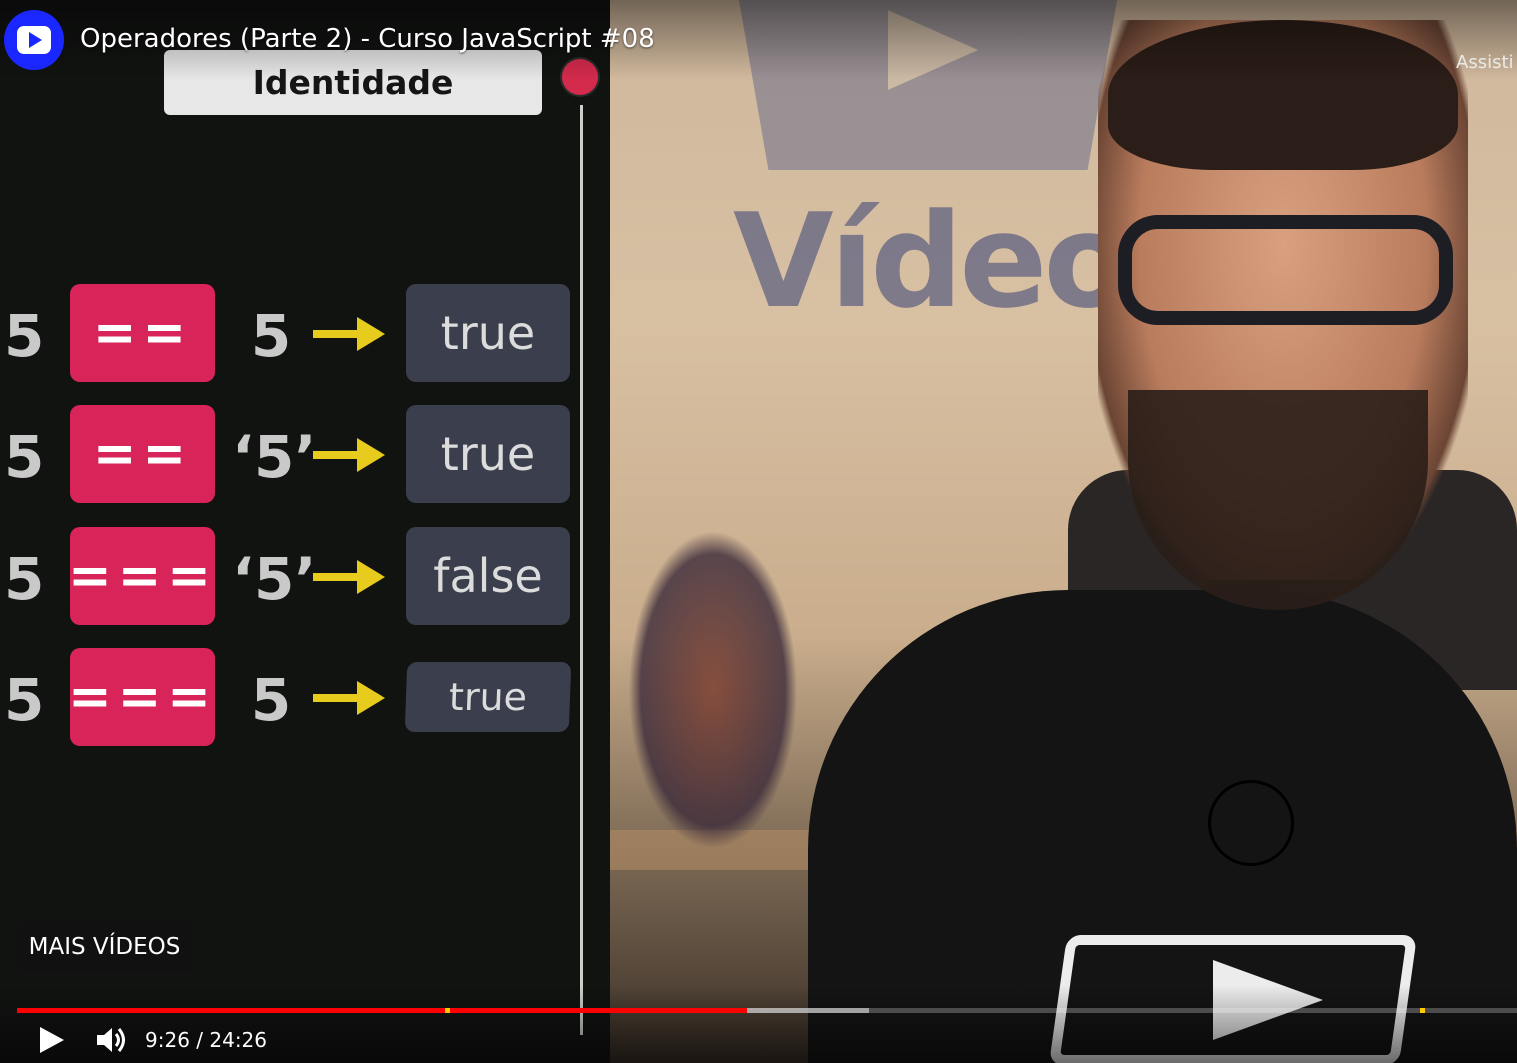  I want to click on more-videos-button: MAIS VÍDEOS, so click(104, 947).